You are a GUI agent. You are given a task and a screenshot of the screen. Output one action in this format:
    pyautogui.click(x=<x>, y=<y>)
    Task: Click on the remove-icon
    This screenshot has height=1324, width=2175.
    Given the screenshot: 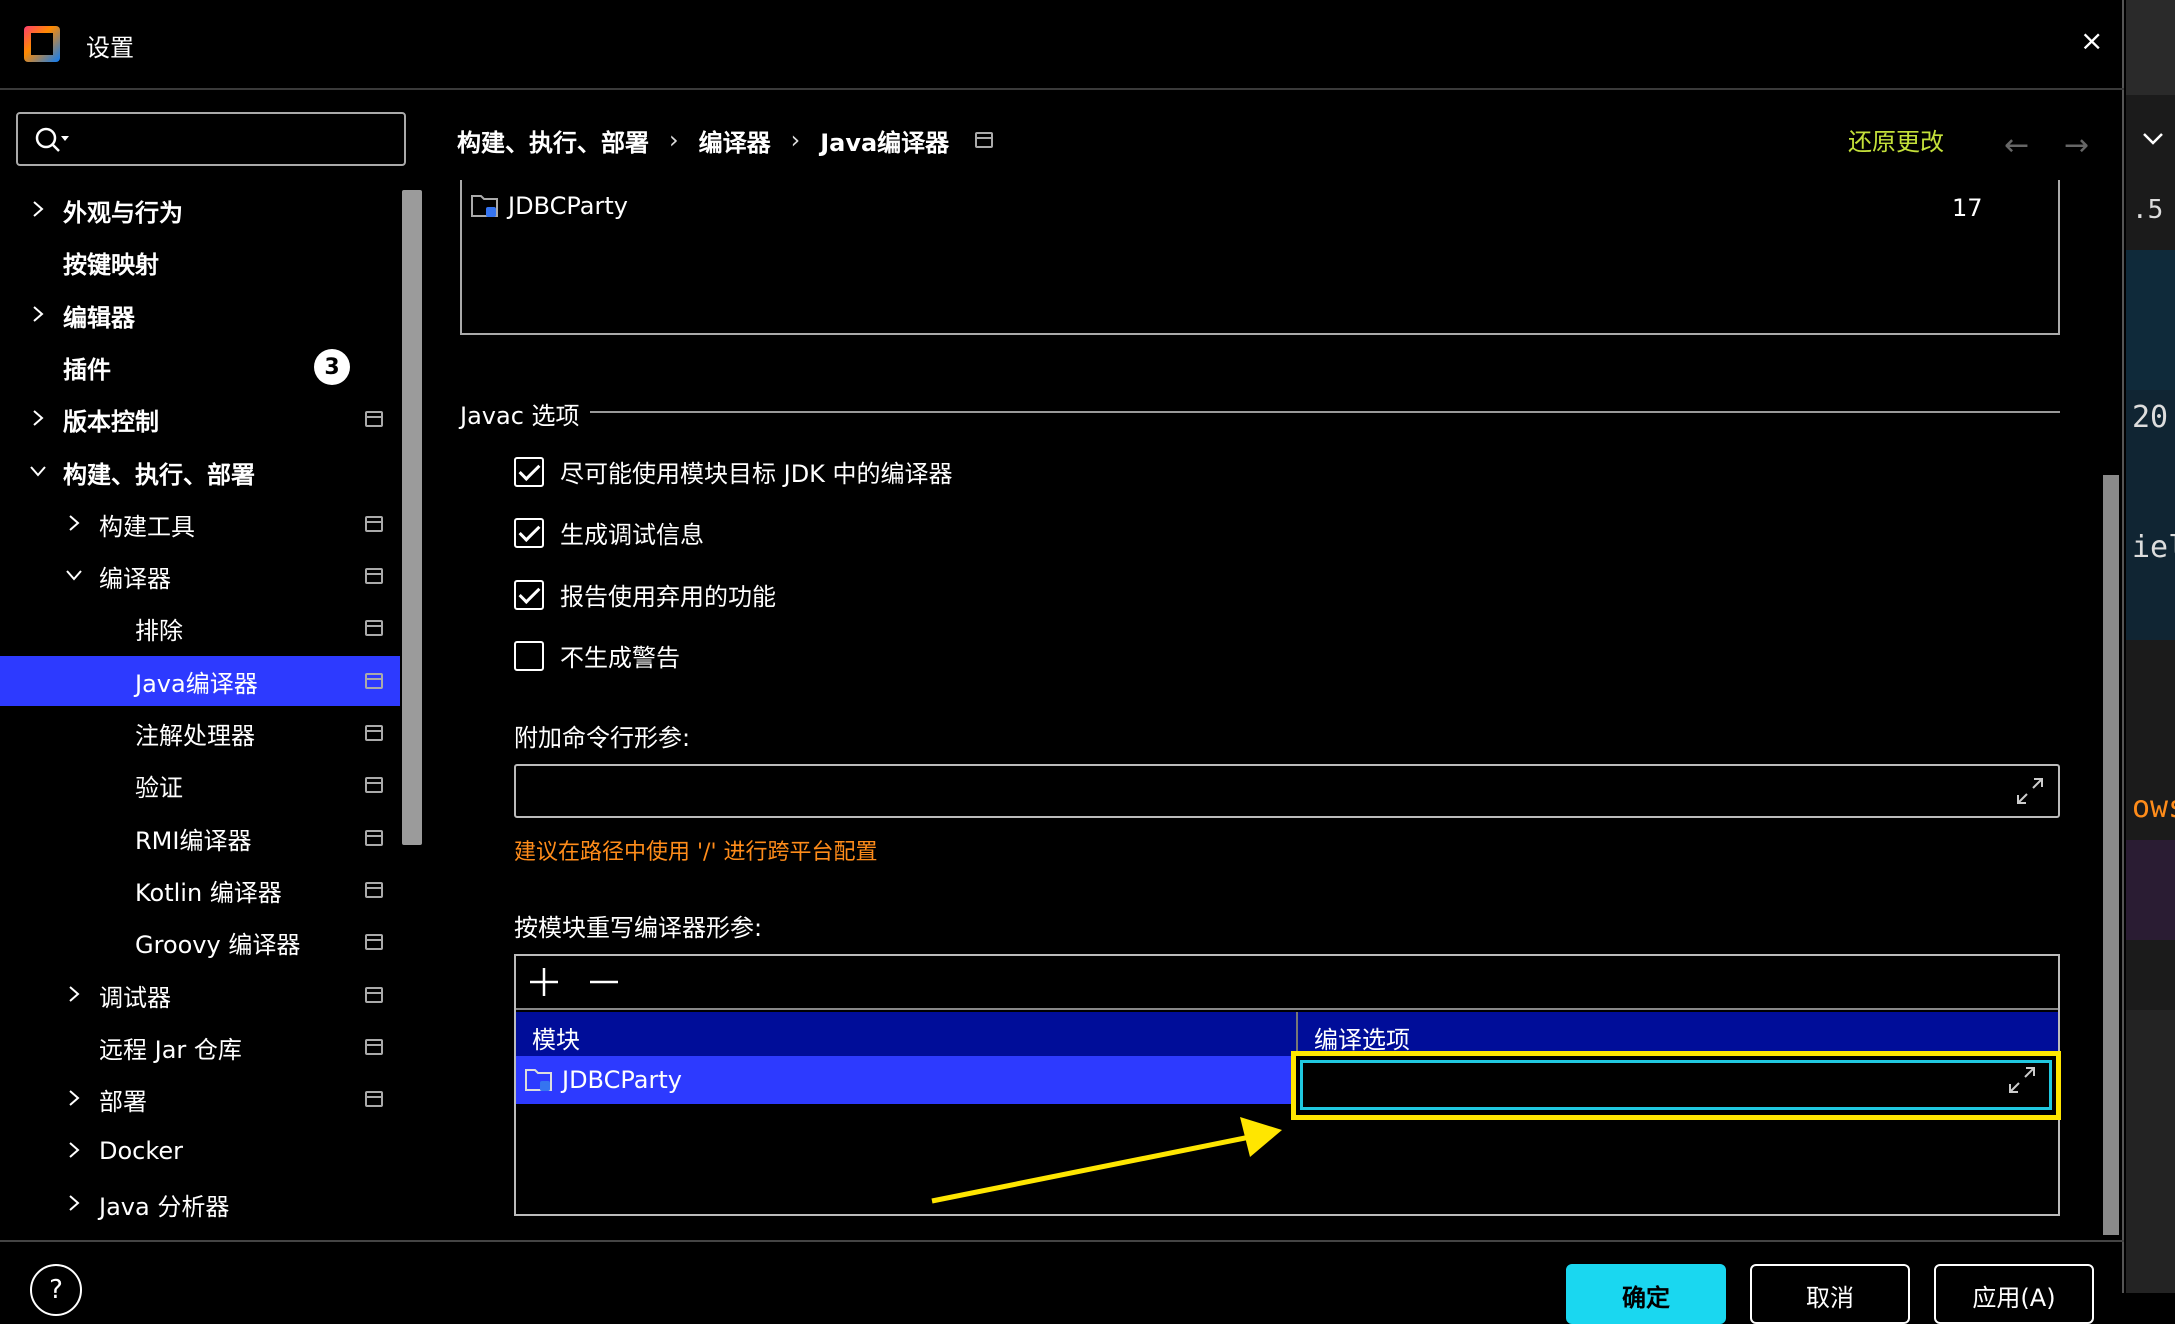 What is the action you would take?
    pyautogui.click(x=604, y=982)
    